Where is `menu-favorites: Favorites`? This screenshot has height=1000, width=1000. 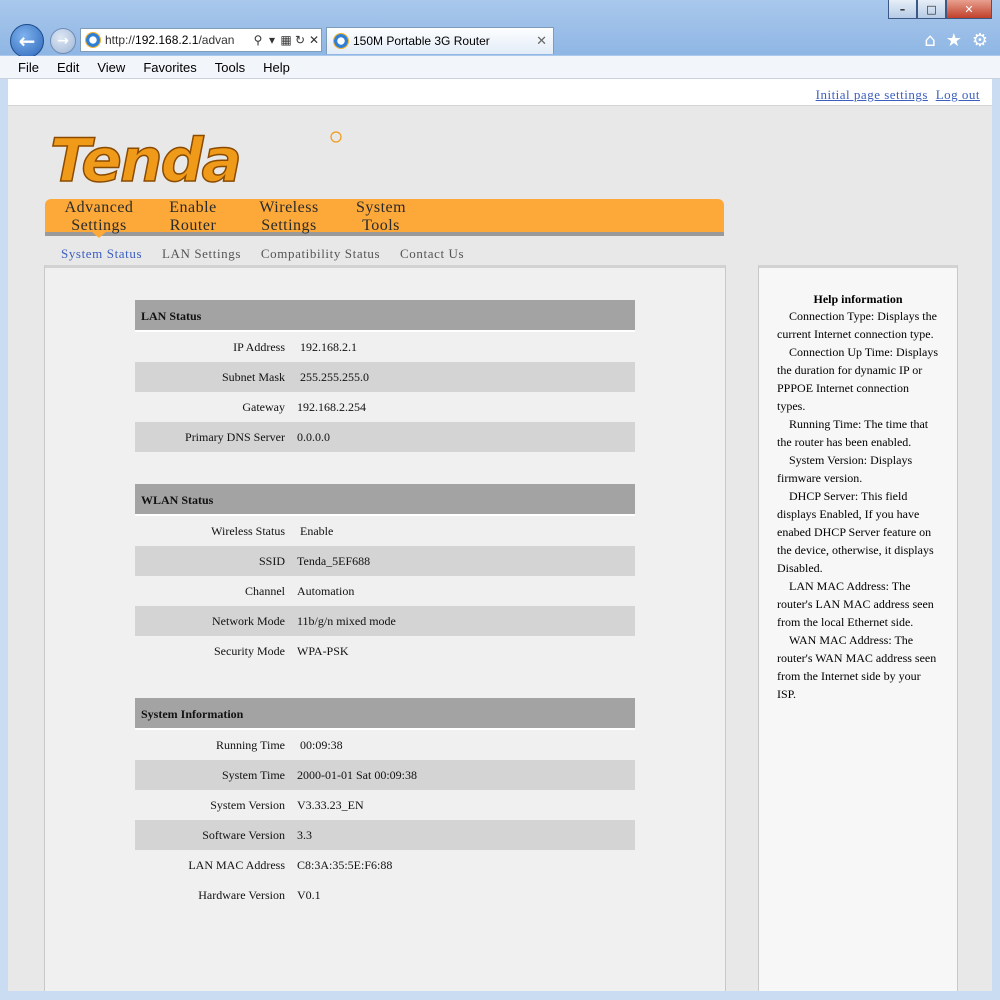
menu-favorites: Favorites is located at coordinates (169, 67).